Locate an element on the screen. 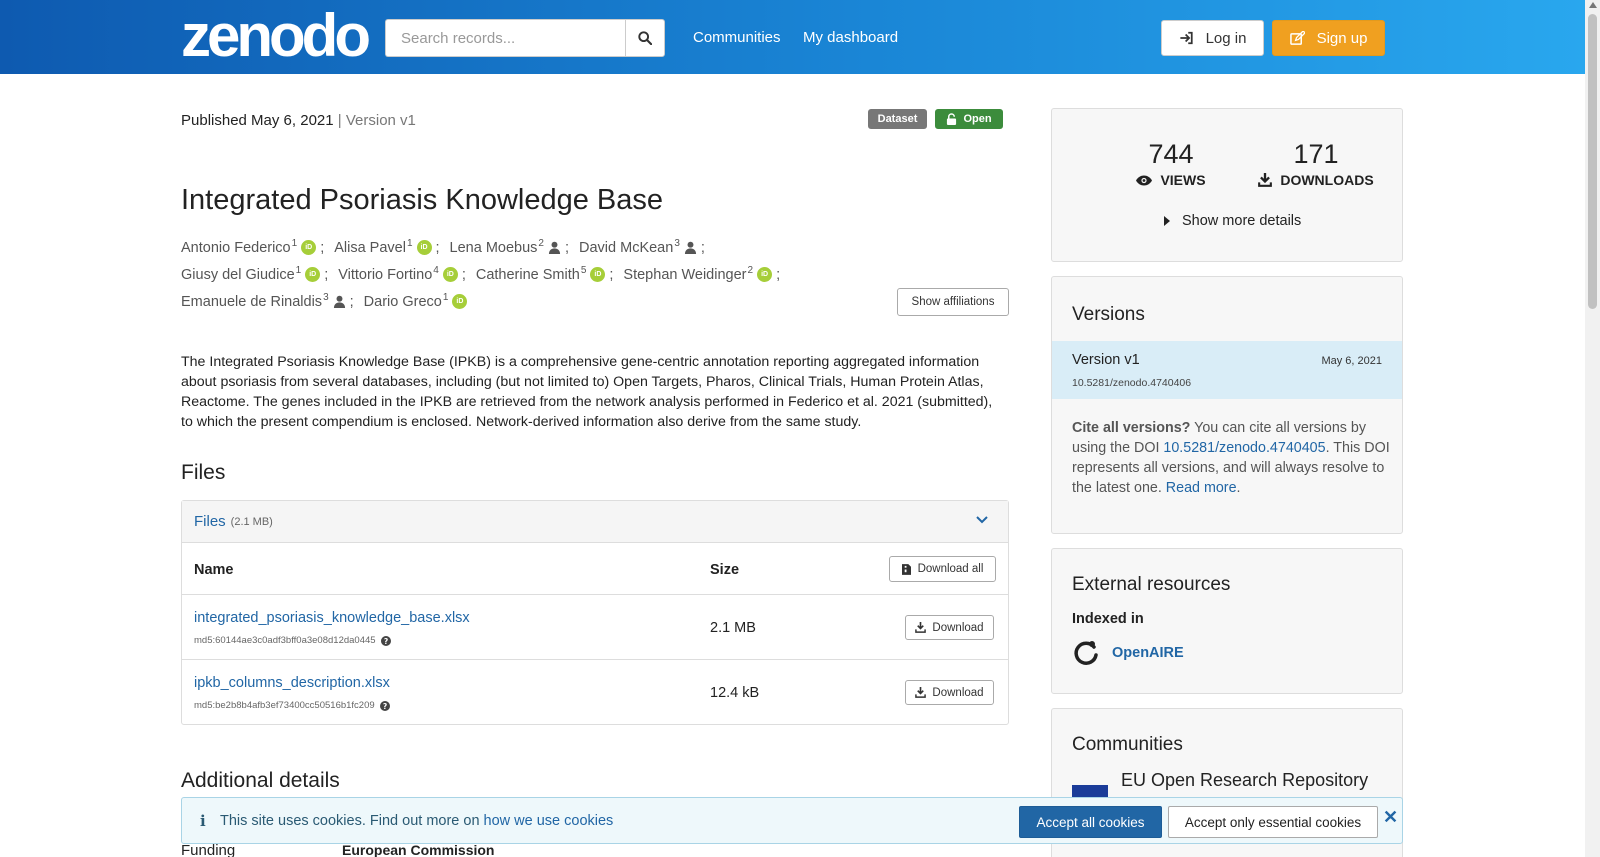  views-count: 744 is located at coordinates (1171, 154).